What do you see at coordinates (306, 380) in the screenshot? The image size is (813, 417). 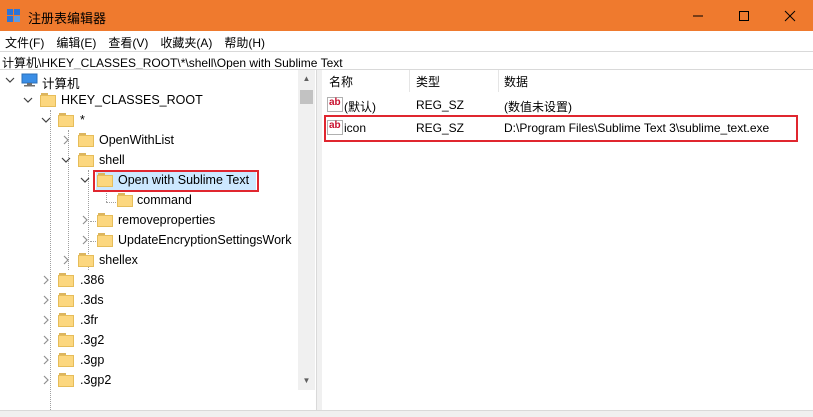 I see `scroll-down-icon: ▼` at bounding box center [306, 380].